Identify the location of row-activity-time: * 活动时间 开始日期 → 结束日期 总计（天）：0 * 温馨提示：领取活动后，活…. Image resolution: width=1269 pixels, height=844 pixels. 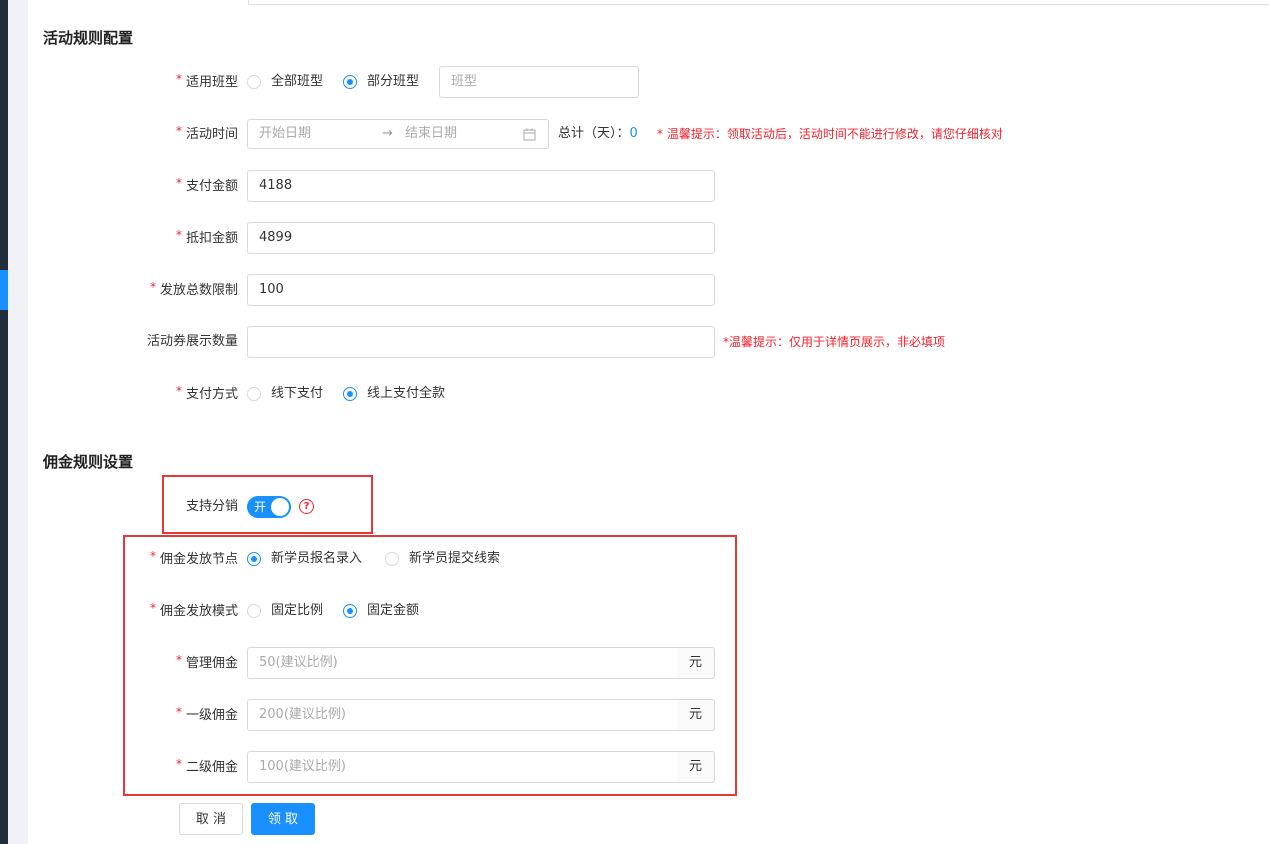
(634, 134).